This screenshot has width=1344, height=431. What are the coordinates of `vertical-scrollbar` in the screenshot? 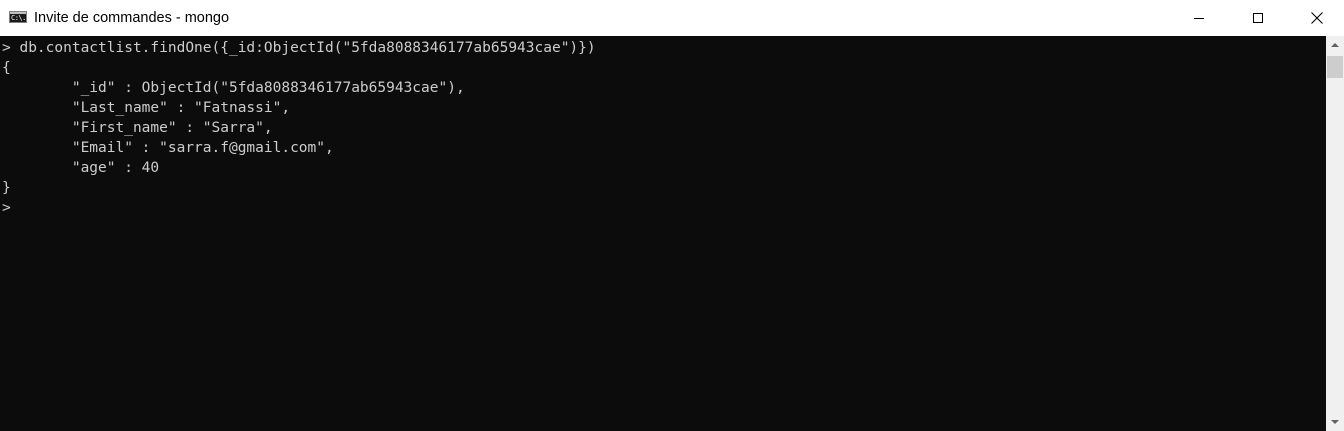 It's located at (1335, 233).